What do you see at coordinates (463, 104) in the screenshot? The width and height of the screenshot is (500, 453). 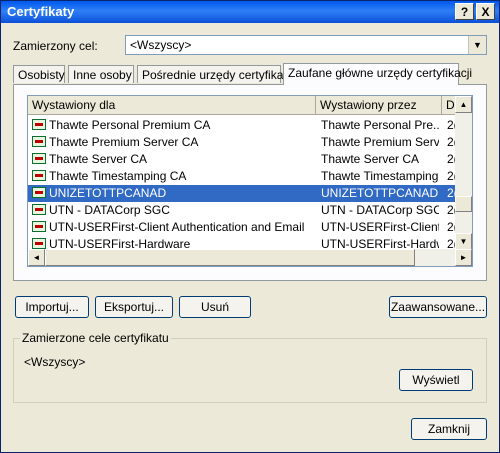 I see `scroll-up-icon: ▲` at bounding box center [463, 104].